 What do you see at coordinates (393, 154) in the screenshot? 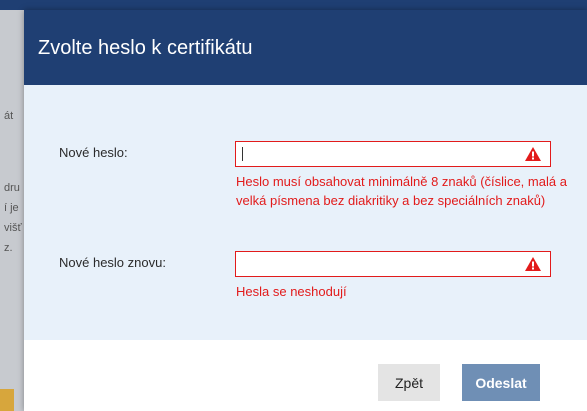
I see `new-password-input` at bounding box center [393, 154].